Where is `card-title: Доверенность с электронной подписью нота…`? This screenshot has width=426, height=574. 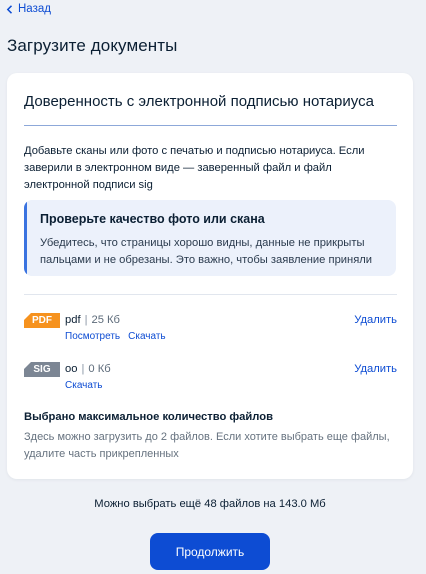 card-title: Доверенность с электронной подписью нота… is located at coordinates (199, 101).